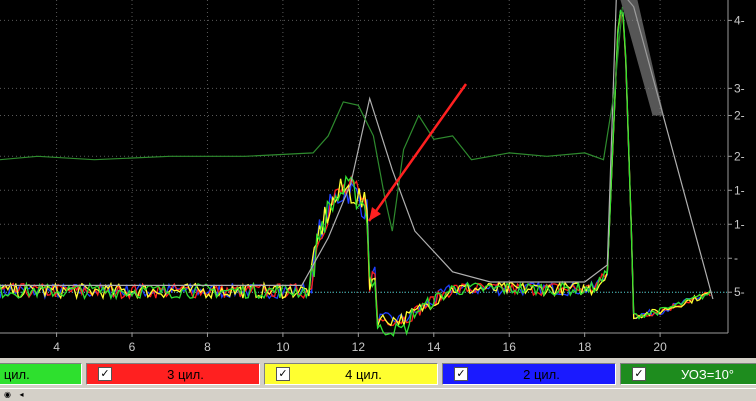  I want to click on x-tick-label: 10, so click(283, 347).